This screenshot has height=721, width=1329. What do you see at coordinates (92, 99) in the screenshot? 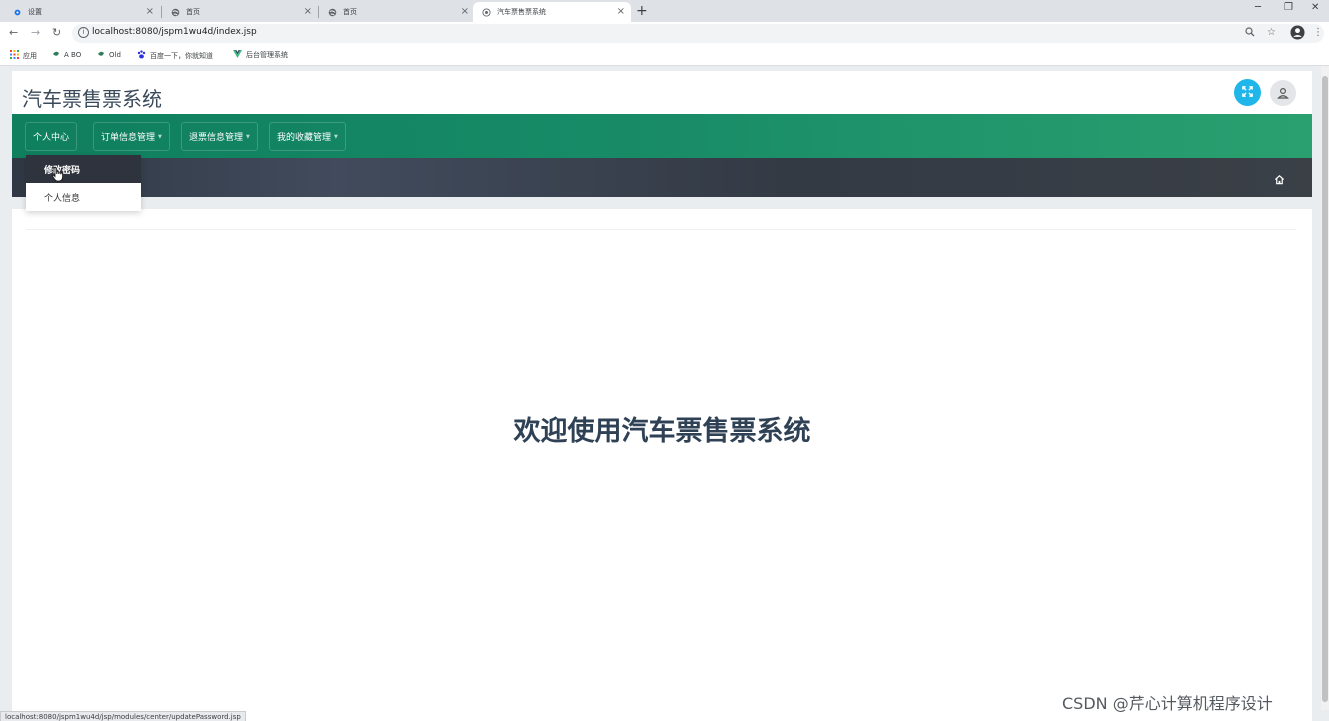
I see `site-title: 汽车票售票系统` at bounding box center [92, 99].